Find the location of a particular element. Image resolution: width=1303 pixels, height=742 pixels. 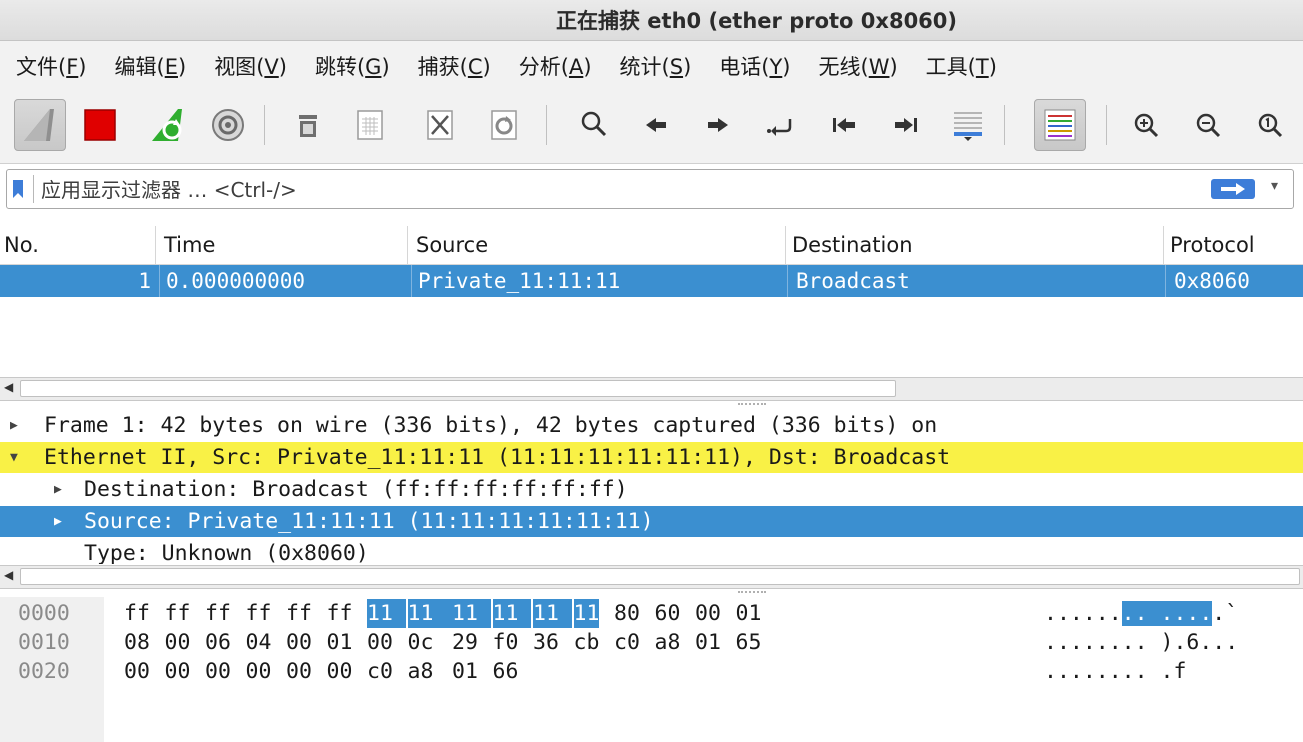

details-hscrollbar: ◀ is located at coordinates (651, 577).